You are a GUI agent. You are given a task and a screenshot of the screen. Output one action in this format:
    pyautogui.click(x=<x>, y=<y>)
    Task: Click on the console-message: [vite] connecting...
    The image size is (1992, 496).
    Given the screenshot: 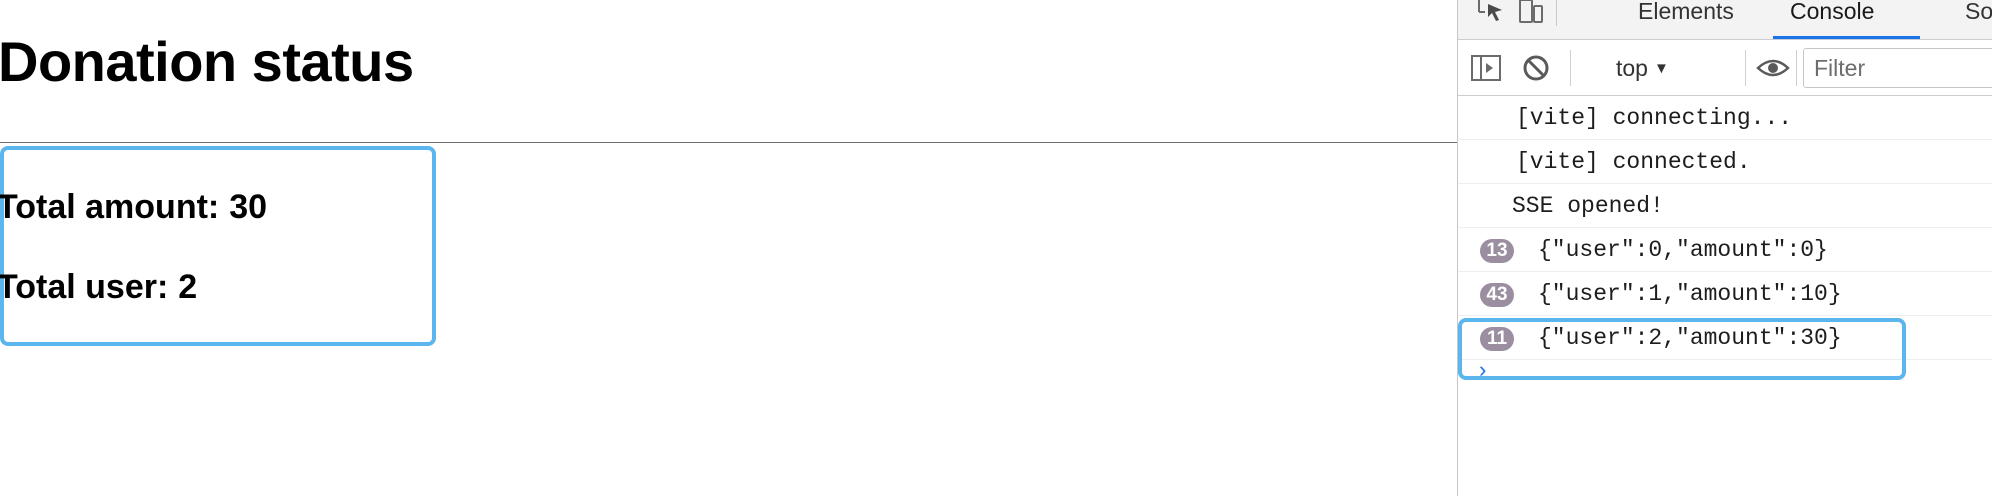 What is the action you would take?
    pyautogui.click(x=1654, y=118)
    